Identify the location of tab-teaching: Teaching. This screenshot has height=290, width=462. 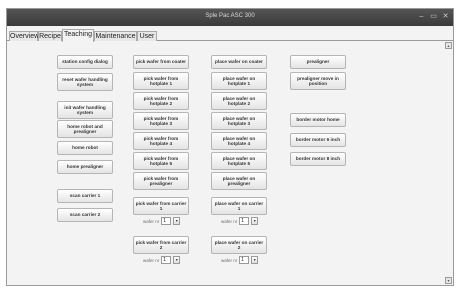
(78, 35).